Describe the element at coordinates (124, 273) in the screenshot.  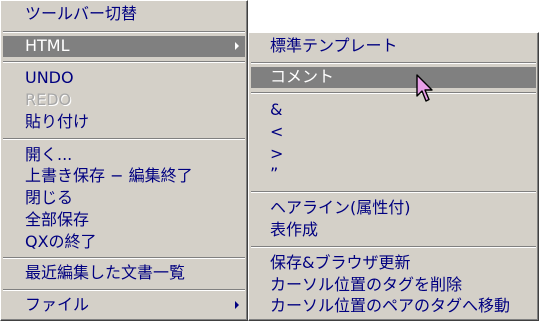
I see `menu-item-recent-documents: 最近編集した文書一覧` at that location.